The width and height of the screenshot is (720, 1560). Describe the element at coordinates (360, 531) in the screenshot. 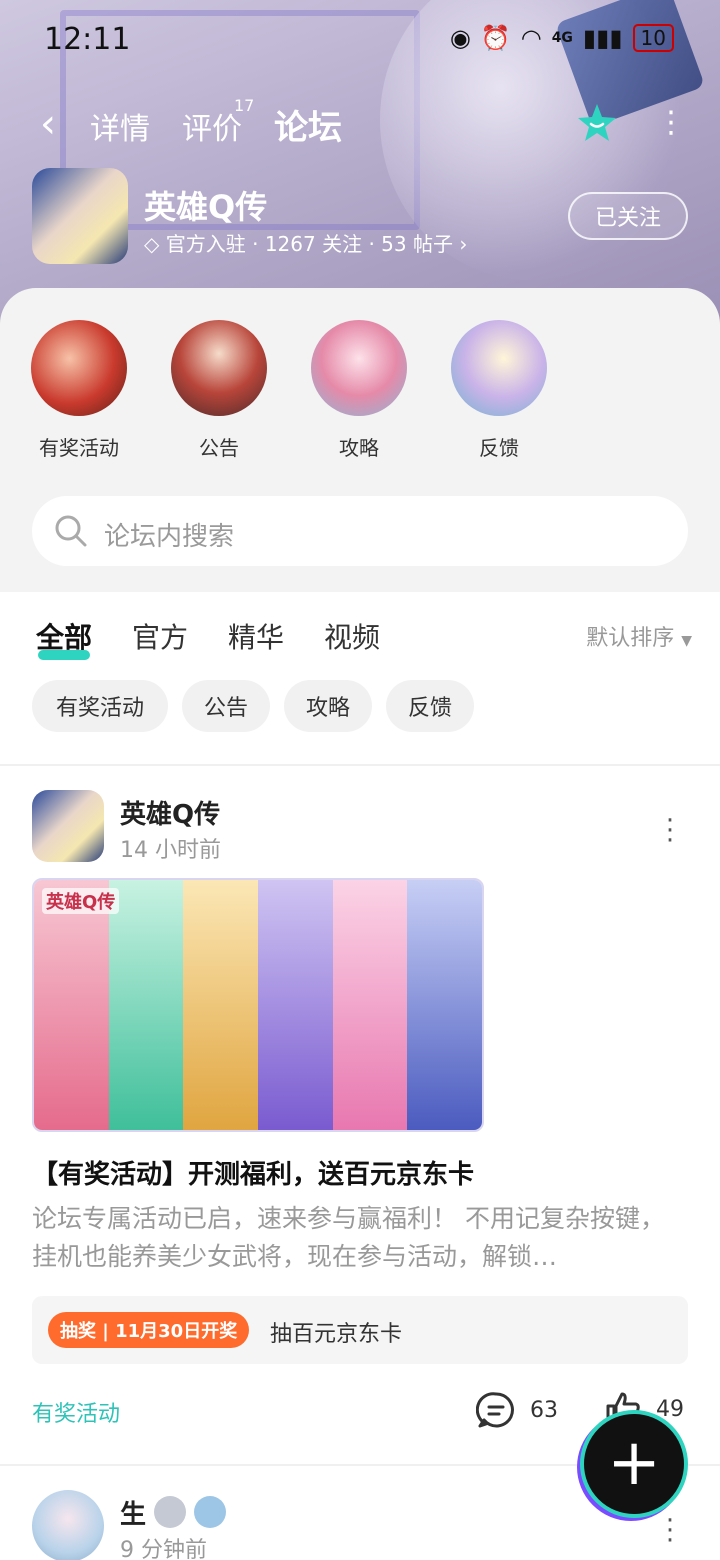

I see `forum-search-input: 论坛内搜索` at that location.